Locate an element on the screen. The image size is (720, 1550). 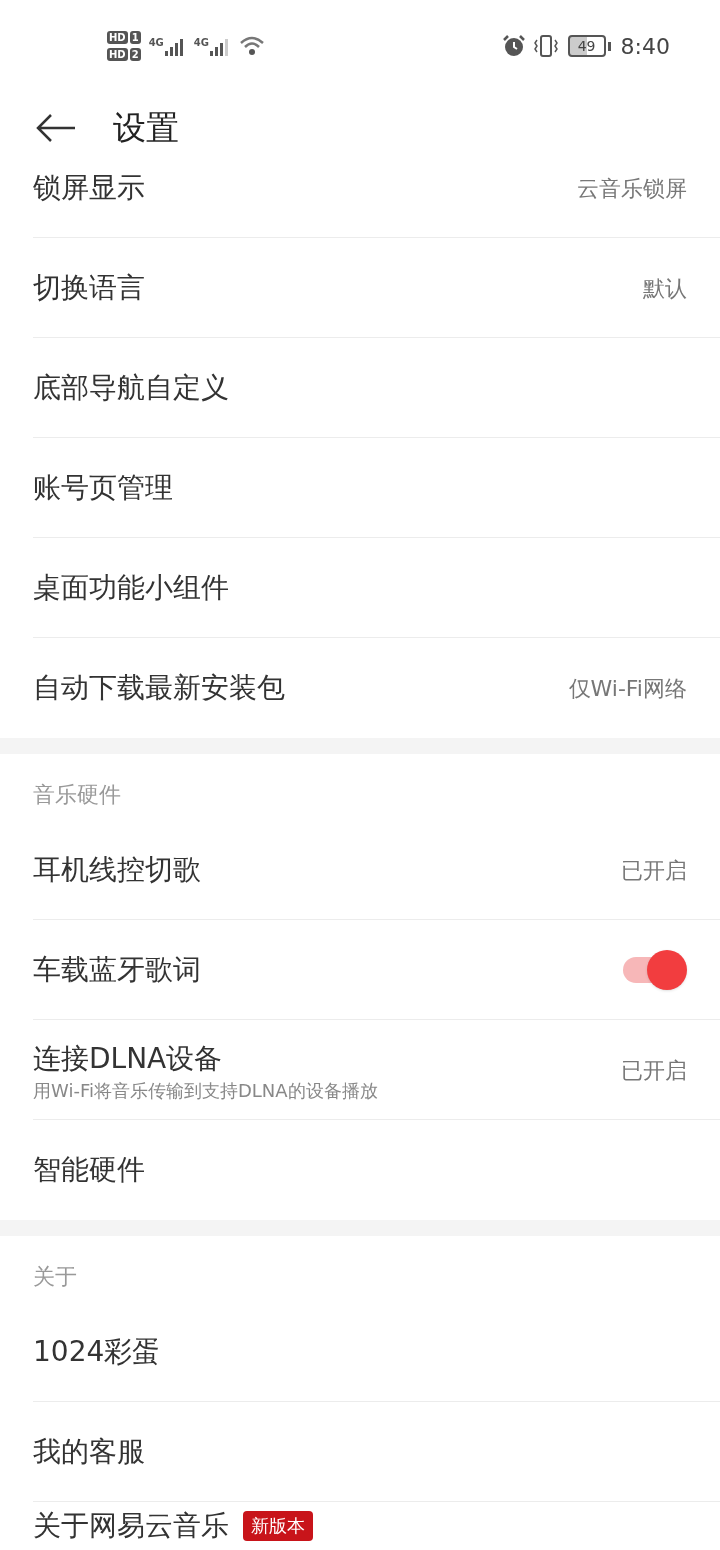
back-arrow-icon is located at coordinates (56, 128).